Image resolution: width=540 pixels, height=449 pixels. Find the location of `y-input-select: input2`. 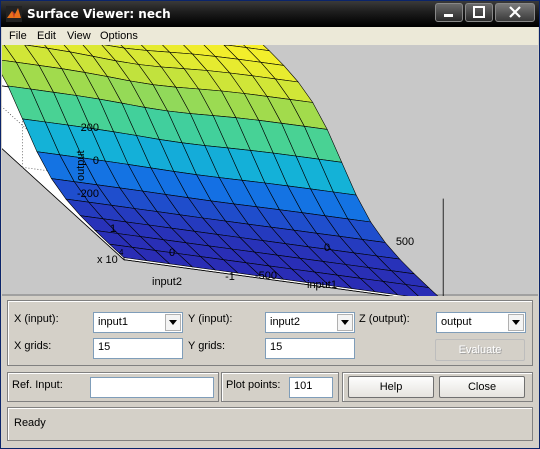

y-input-select: input2 is located at coordinates (310, 322).